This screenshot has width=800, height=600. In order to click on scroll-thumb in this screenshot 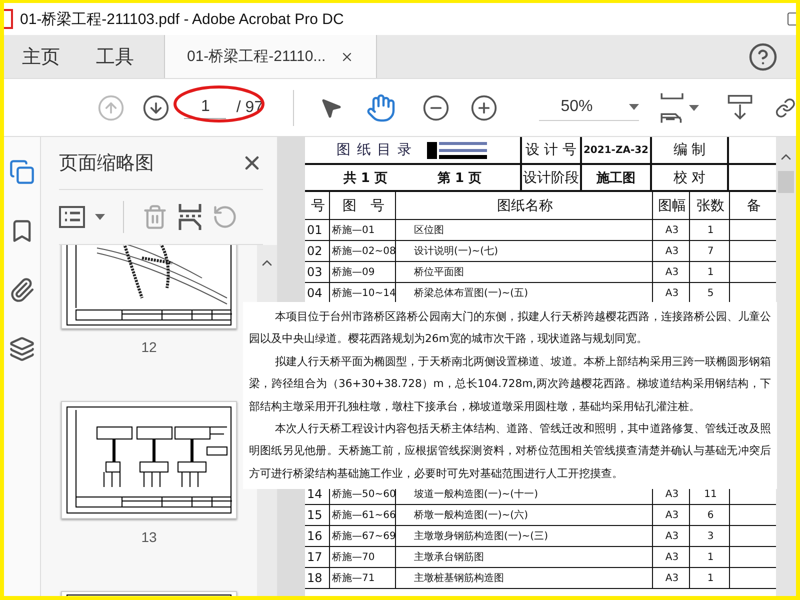, I will do `click(786, 182)`.